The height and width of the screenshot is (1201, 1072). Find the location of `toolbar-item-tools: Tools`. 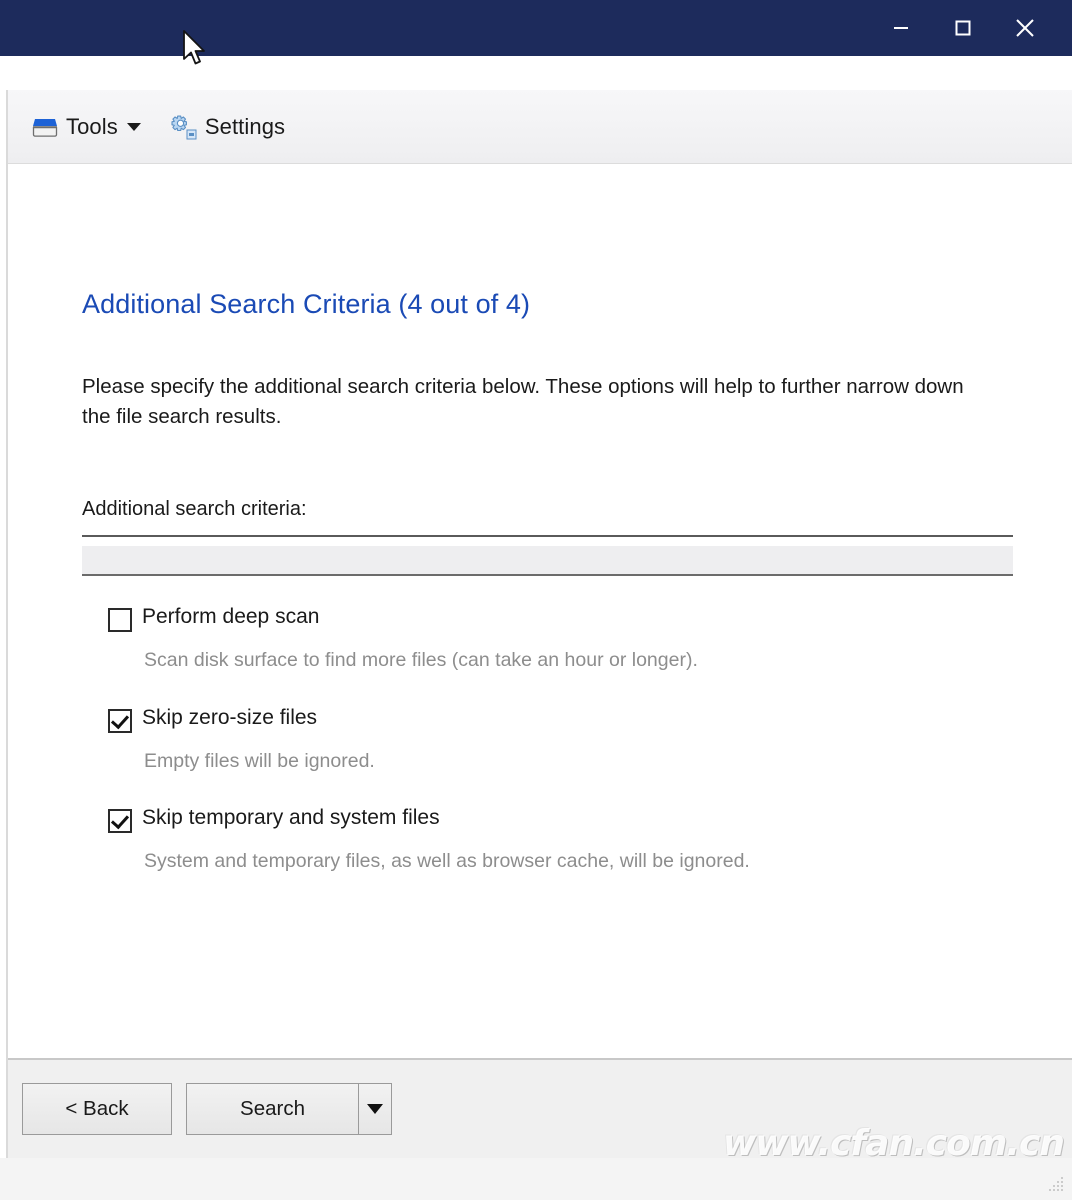

toolbar-item-tools: Tools is located at coordinates (85, 127).